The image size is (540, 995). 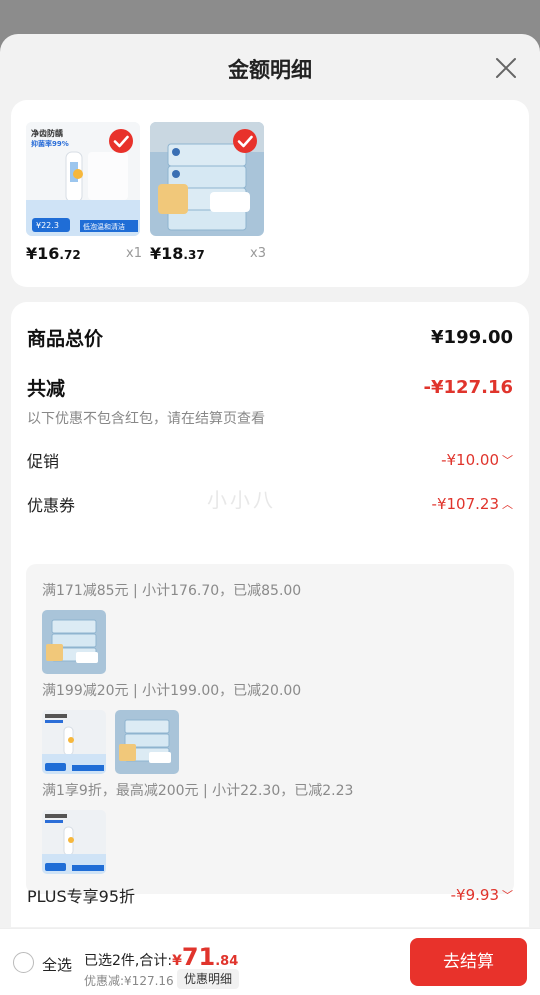 I want to click on discount-note: 以下优惠不包含红包，请在结算页查看, so click(x=146, y=419).